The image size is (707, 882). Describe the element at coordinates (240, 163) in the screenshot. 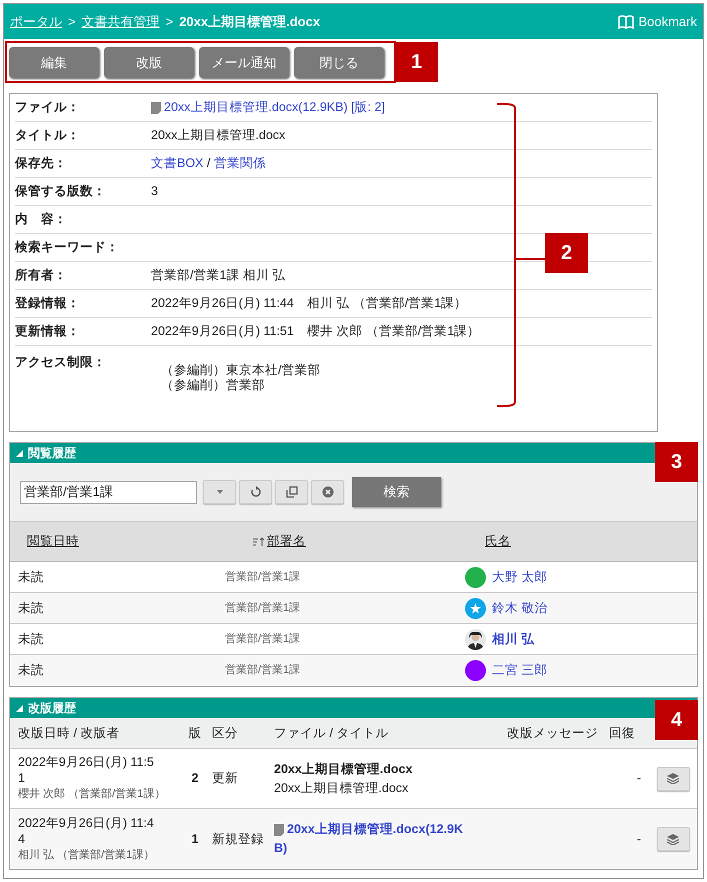

I see `folder-link: 営業関係` at that location.